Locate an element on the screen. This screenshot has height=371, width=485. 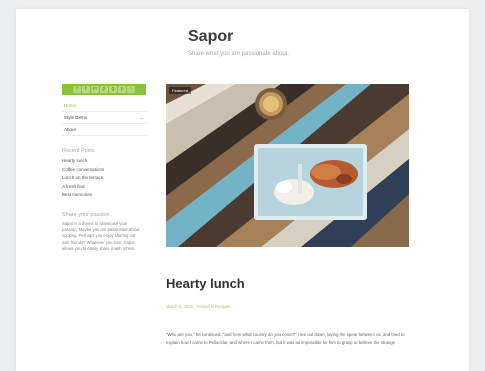
youtube-icon: y is located at coordinates (122, 89).